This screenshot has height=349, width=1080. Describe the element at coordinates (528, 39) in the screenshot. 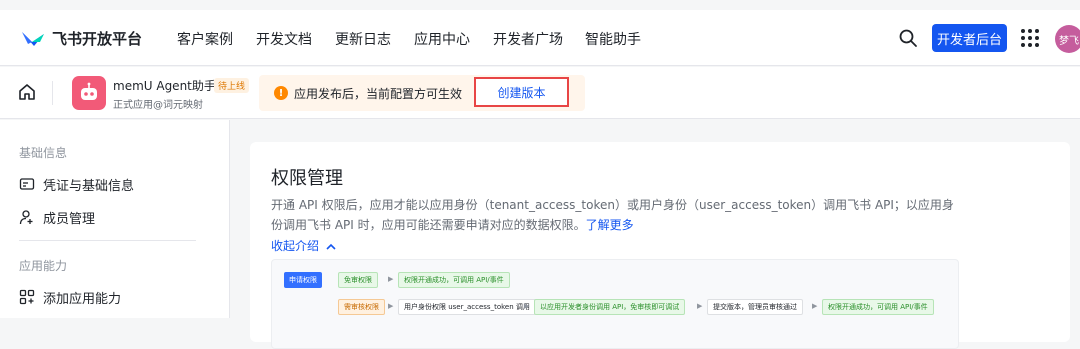

I see `nav-item-dev-square: 开发者广场` at that location.